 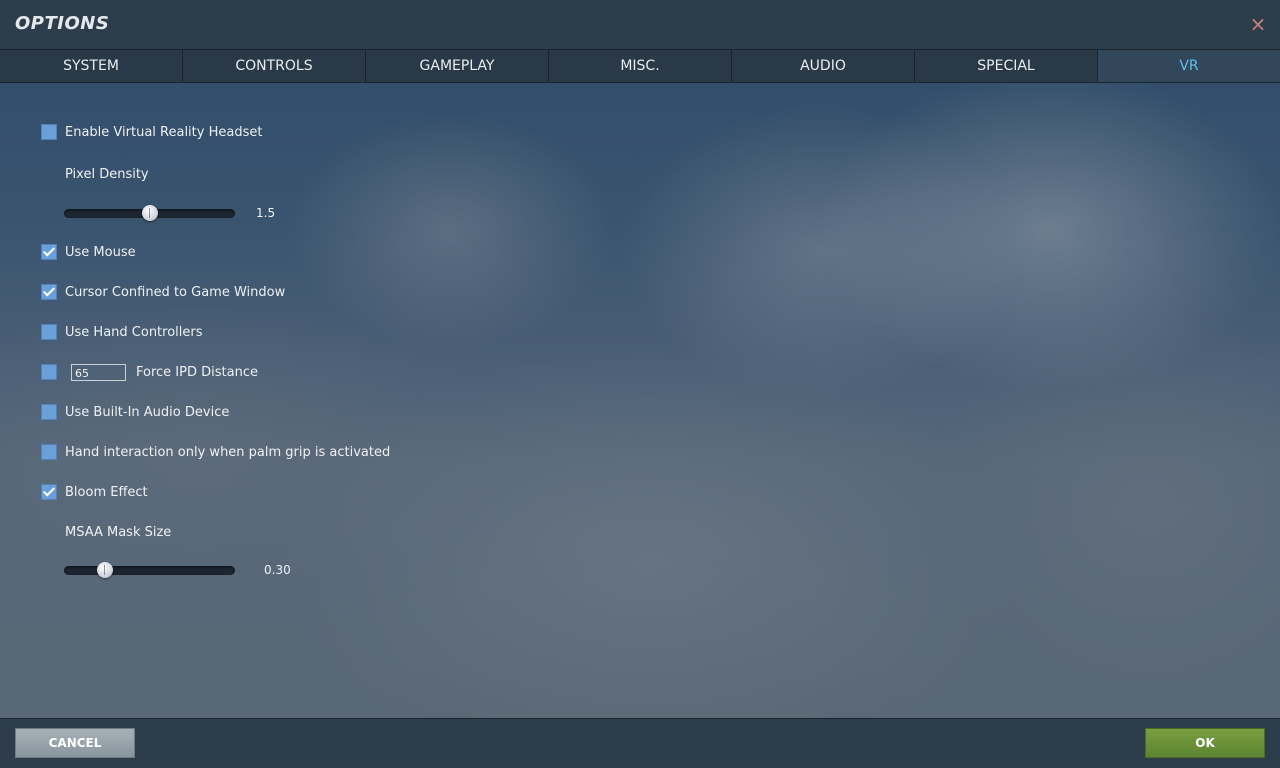 I want to click on use-mouse-checkbox, so click(x=49, y=252).